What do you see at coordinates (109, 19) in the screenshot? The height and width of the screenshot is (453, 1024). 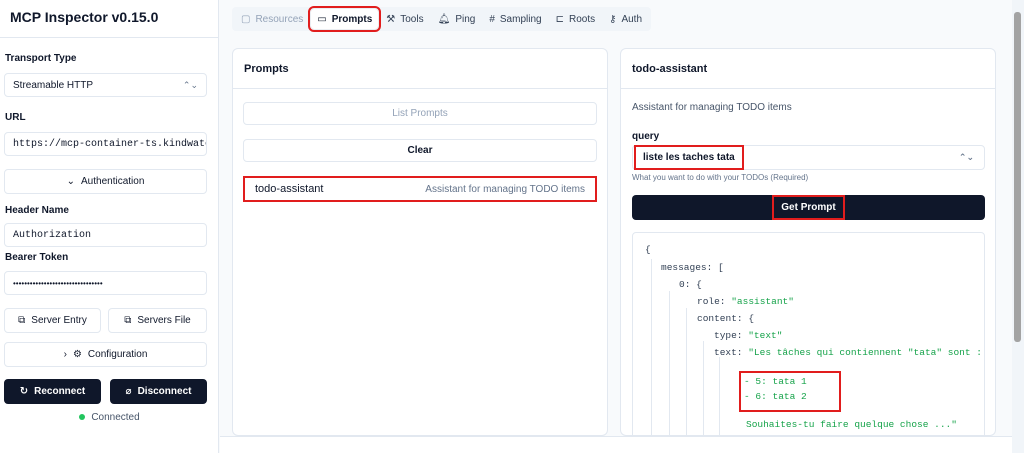 I see `app-title: MCP Inspector v0.15.0` at bounding box center [109, 19].